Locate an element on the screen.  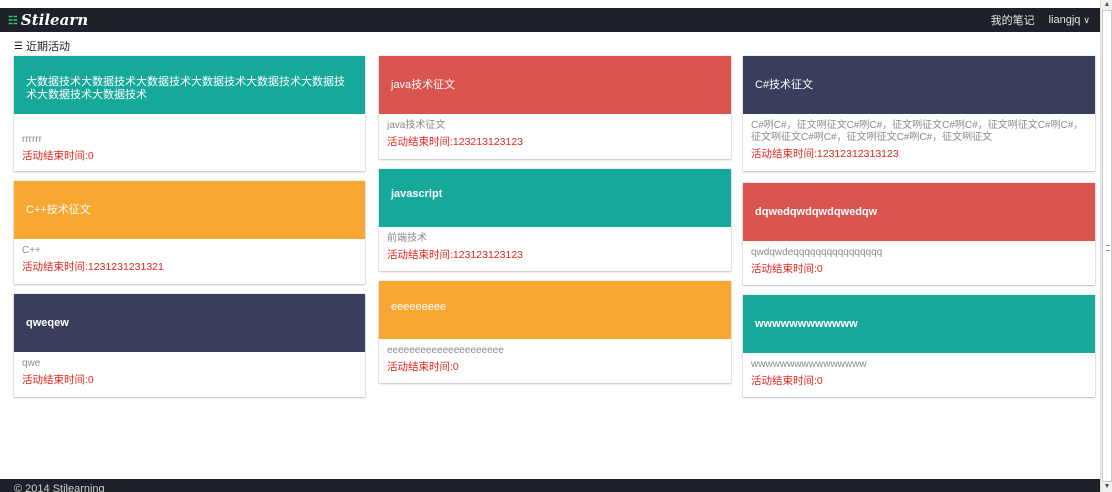
chevron-down-icon: ∨ is located at coordinates (1086, 20).